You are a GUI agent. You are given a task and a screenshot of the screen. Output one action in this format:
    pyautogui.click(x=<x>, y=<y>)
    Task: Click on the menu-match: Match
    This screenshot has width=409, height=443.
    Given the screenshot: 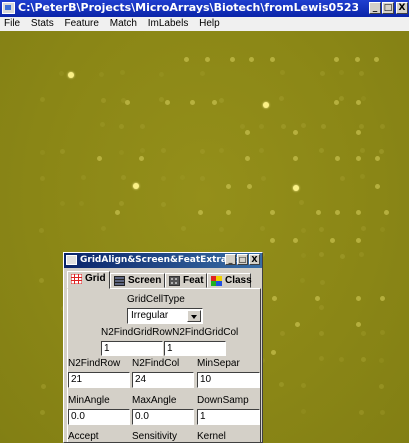 What is the action you would take?
    pyautogui.click(x=123, y=23)
    